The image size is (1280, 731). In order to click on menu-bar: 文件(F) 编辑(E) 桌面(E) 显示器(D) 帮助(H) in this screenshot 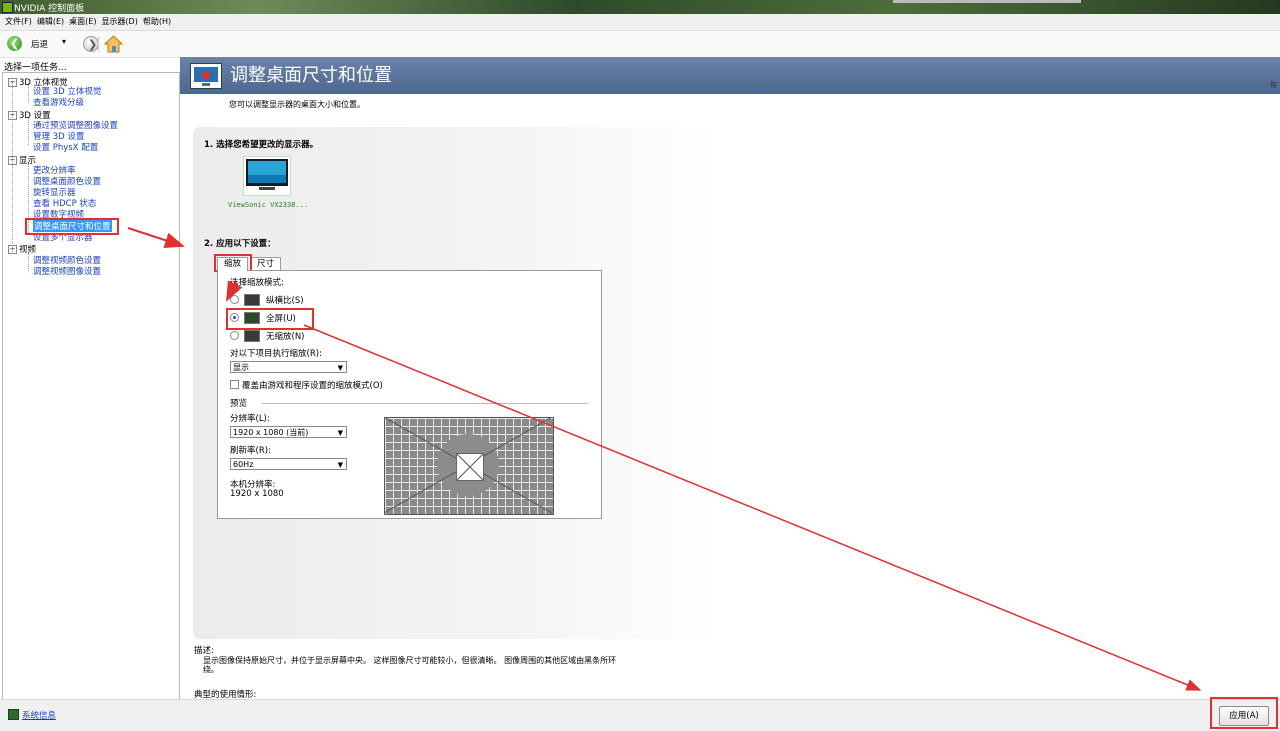, I will do `click(640, 22)`.